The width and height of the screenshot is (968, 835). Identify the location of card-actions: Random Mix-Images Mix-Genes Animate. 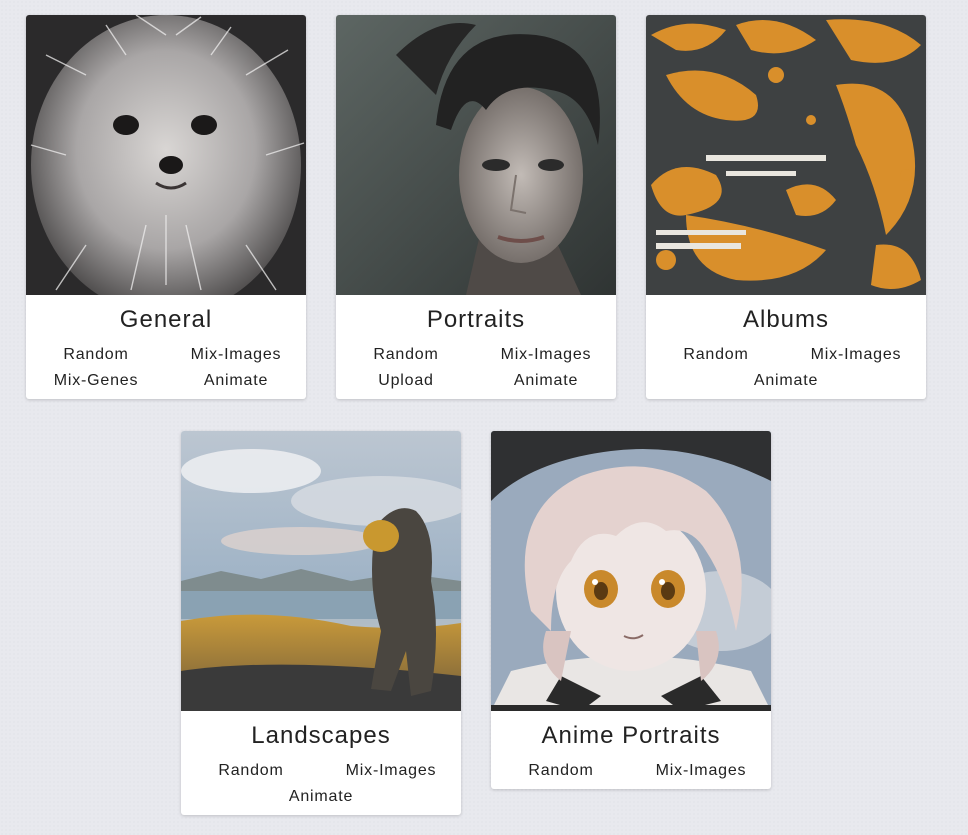
(166, 366).